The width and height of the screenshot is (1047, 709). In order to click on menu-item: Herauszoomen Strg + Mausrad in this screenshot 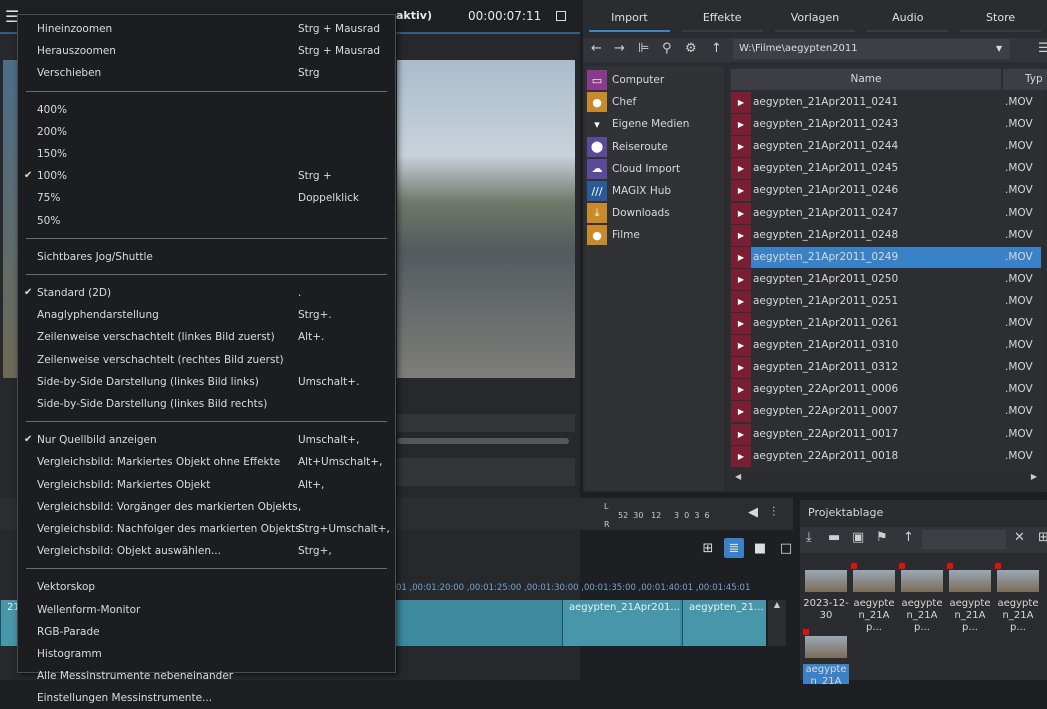, I will do `click(206, 51)`.